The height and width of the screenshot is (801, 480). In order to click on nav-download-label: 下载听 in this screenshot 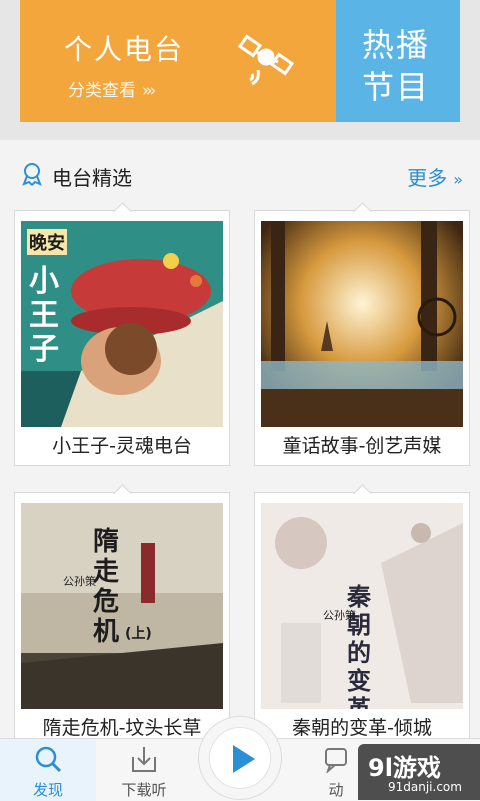, I will do `click(144, 790)`.